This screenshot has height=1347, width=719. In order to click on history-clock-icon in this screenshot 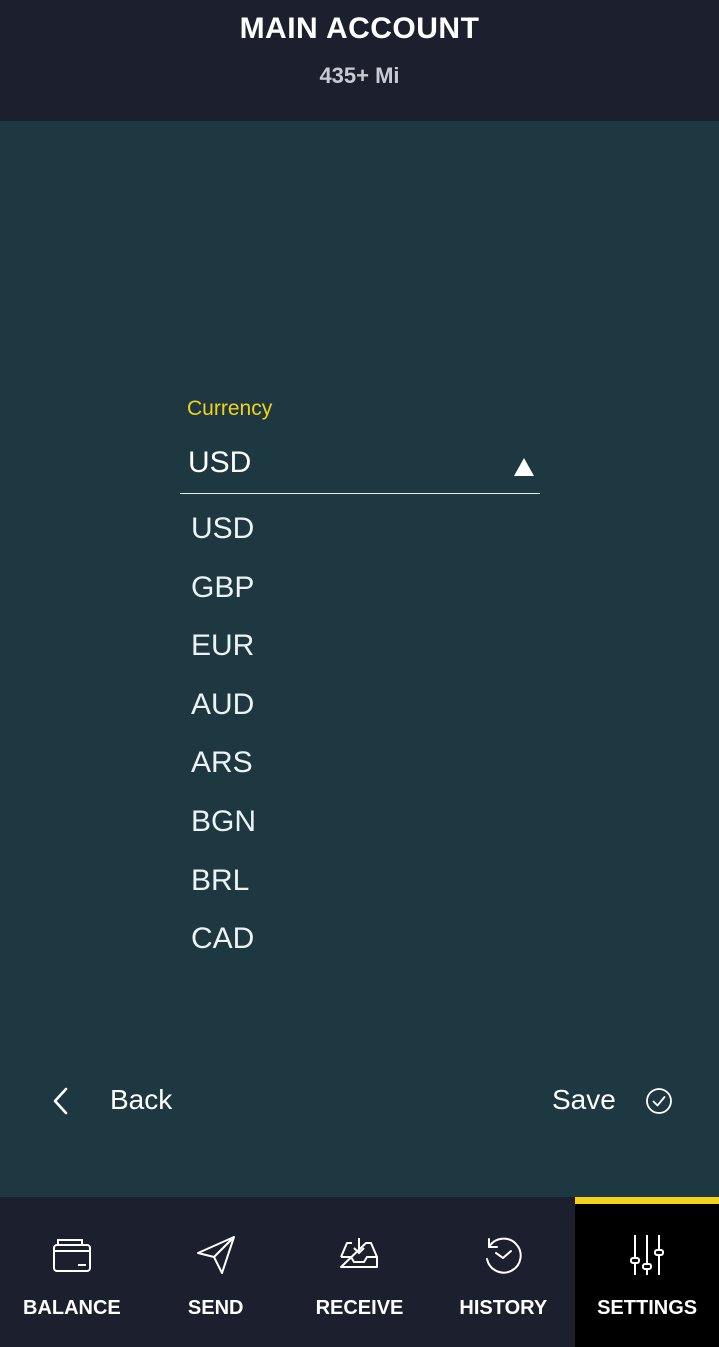, I will do `click(504, 1255)`.